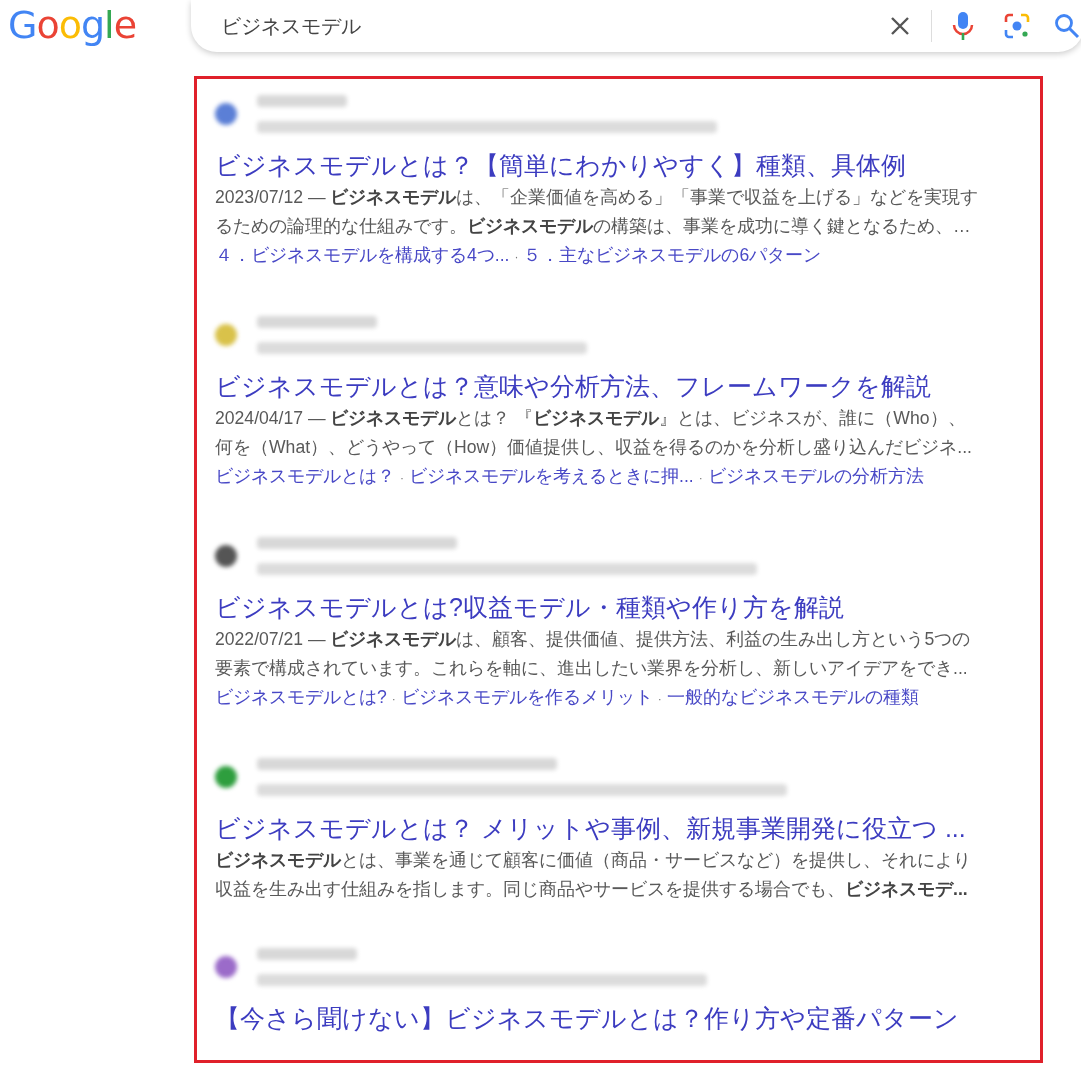  Describe the element at coordinates (815, 476) in the screenshot. I see `sitelink: ビジネスモデルの分析方法` at that location.